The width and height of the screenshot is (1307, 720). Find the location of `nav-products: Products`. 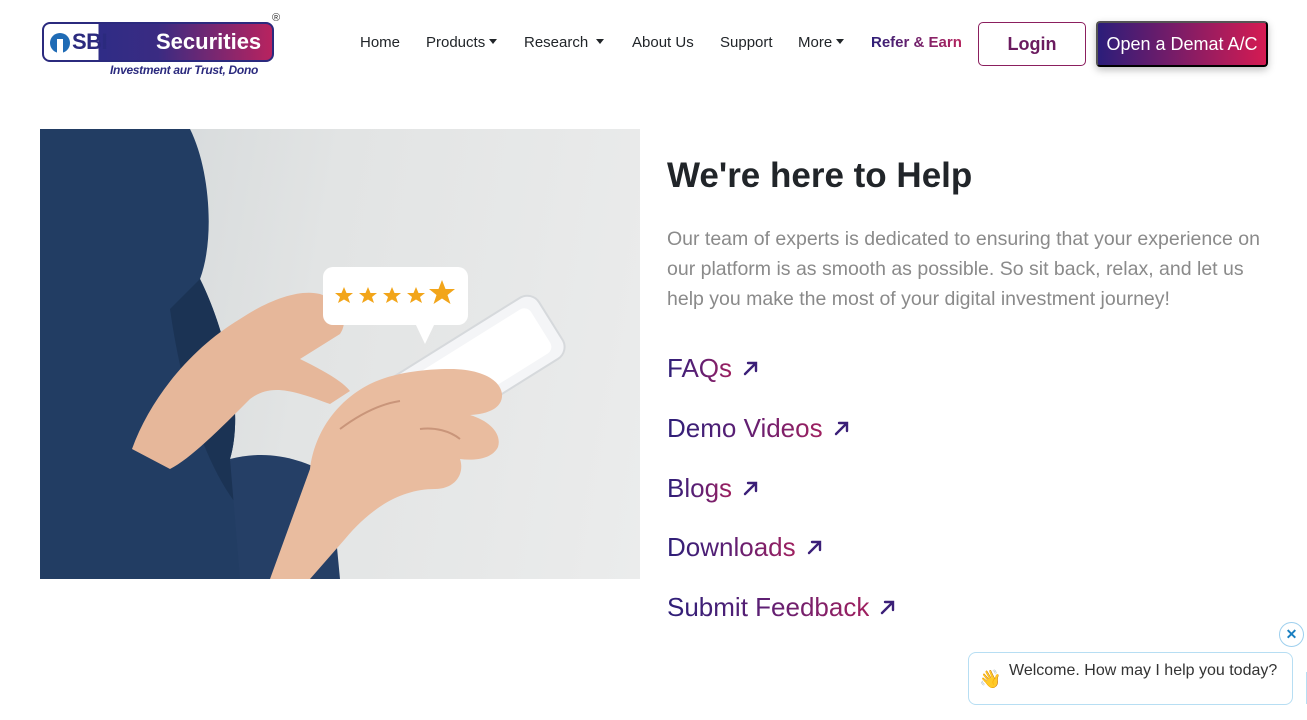

nav-products: Products is located at coordinates (462, 44).